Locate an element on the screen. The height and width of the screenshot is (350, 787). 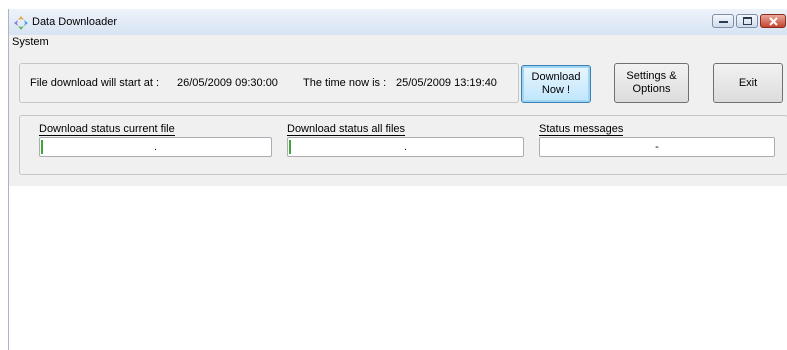
window-title: Data Downloader is located at coordinates (74, 22).